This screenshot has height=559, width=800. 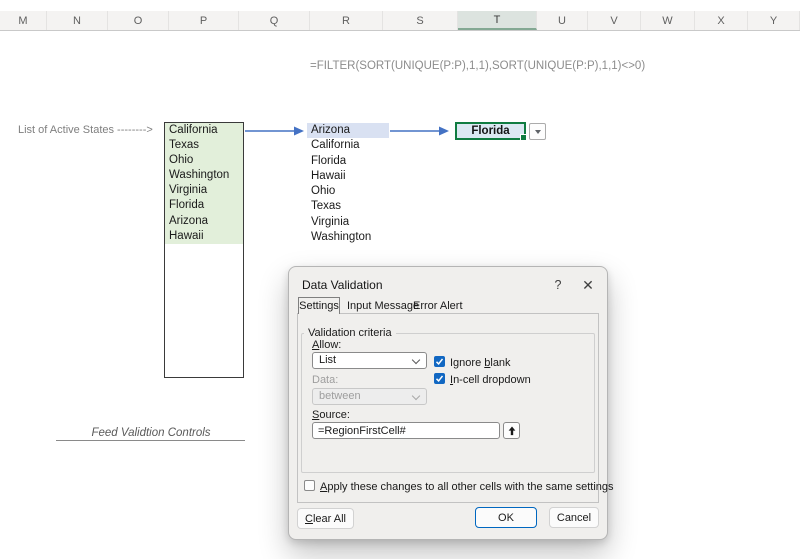 I want to click on fill-handle, so click(x=523, y=137).